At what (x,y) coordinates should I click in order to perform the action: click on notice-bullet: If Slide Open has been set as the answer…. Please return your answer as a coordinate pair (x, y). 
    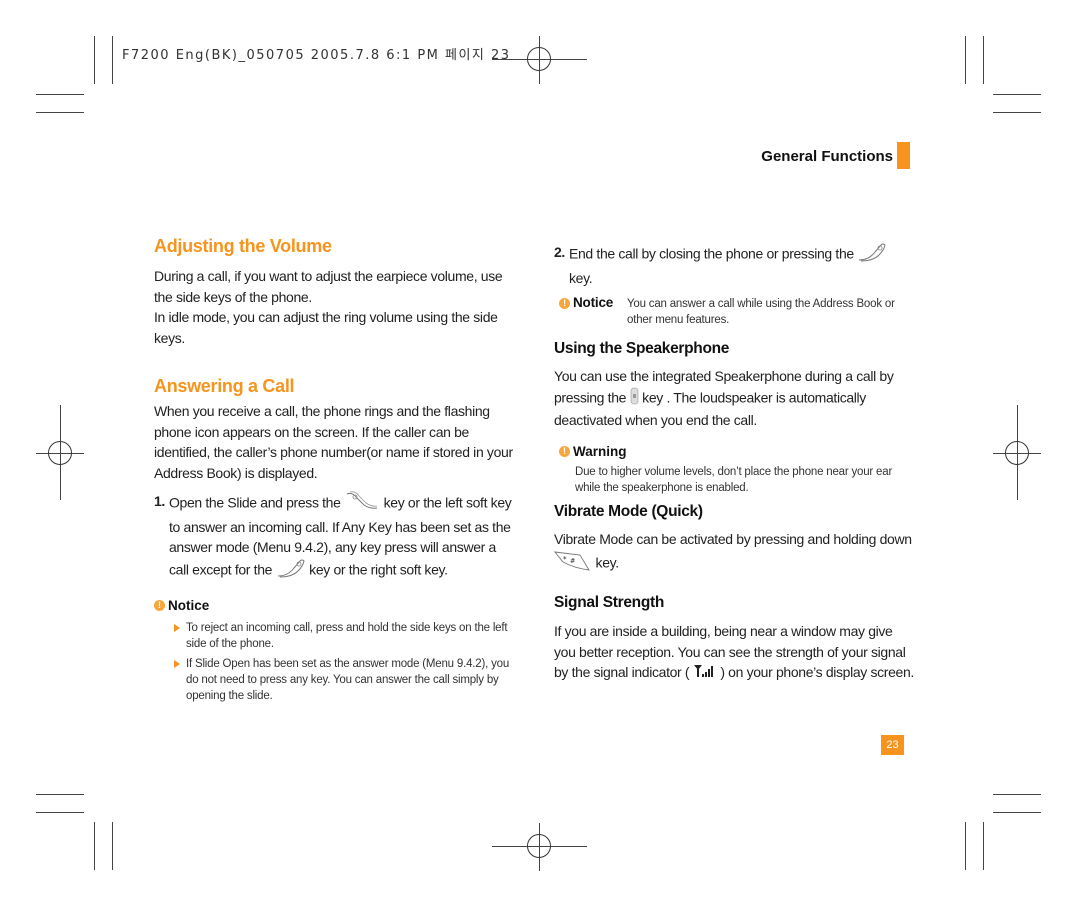
    Looking at the image, I should click on (344, 680).